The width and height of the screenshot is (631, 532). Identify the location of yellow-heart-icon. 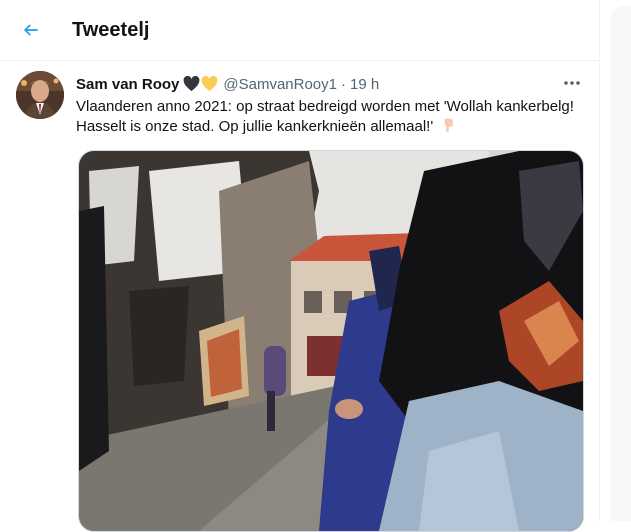
(210, 84).